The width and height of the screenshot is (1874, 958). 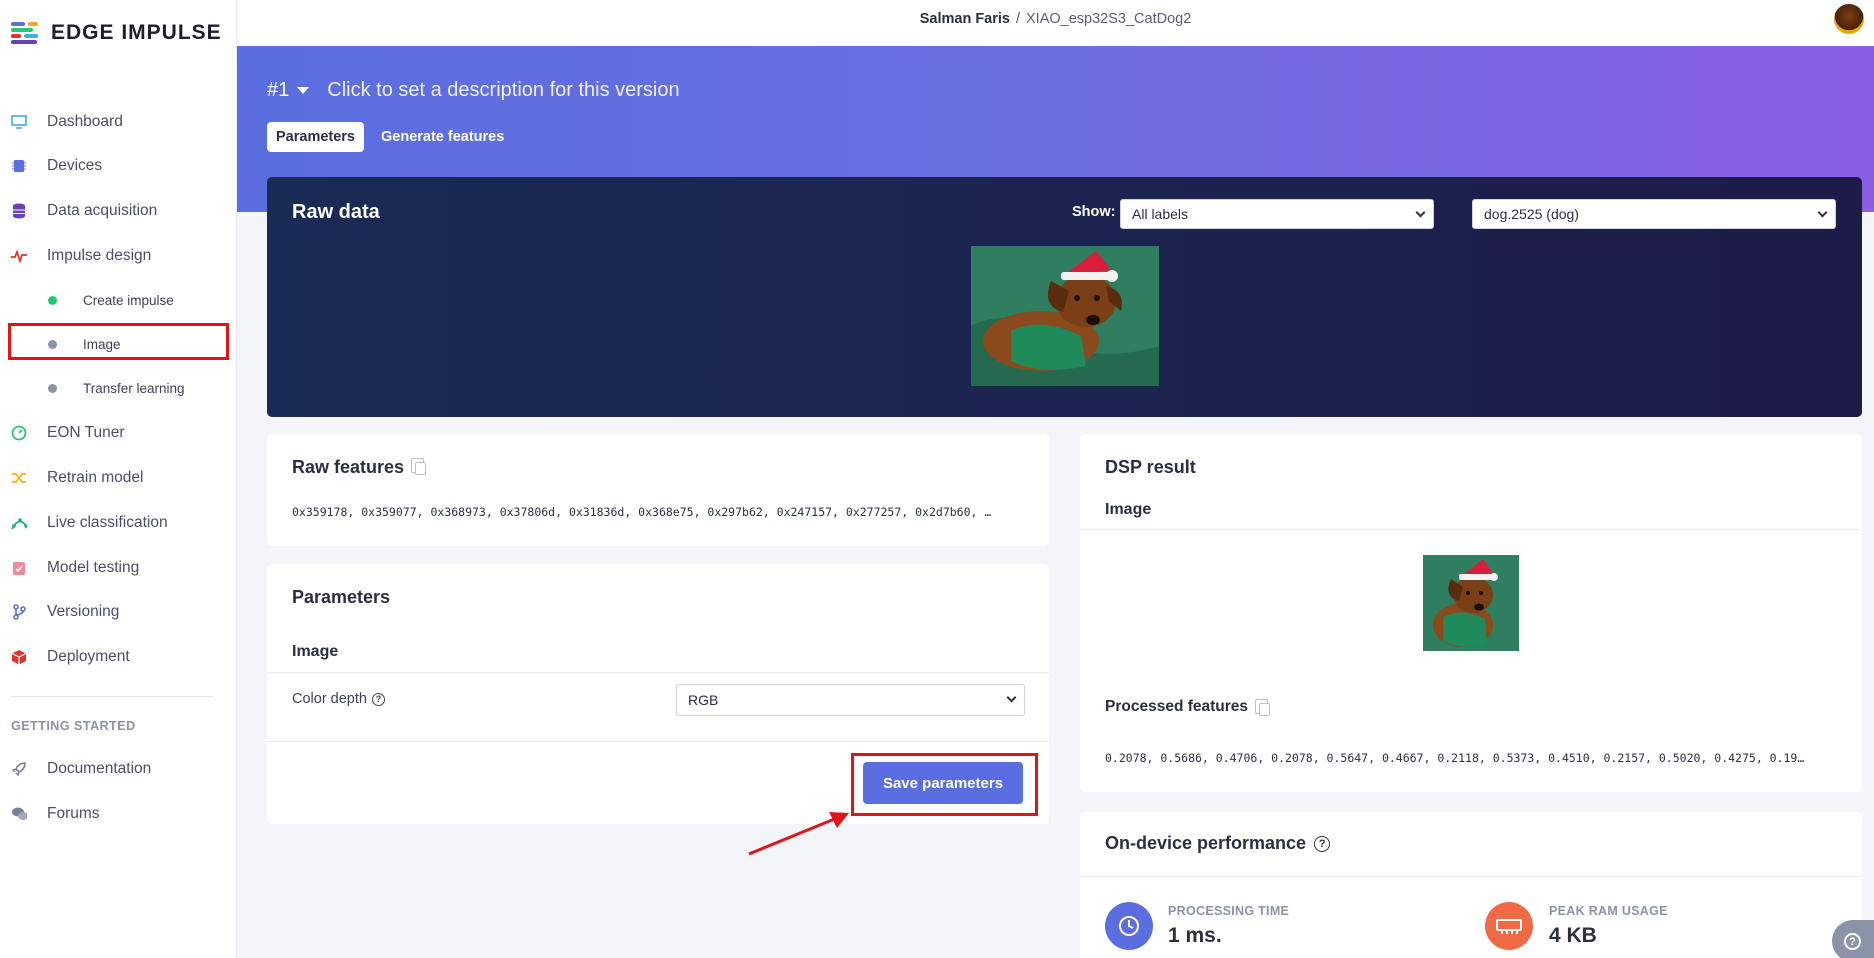 What do you see at coordinates (19, 478) in the screenshot?
I see `shuffle-icon` at bounding box center [19, 478].